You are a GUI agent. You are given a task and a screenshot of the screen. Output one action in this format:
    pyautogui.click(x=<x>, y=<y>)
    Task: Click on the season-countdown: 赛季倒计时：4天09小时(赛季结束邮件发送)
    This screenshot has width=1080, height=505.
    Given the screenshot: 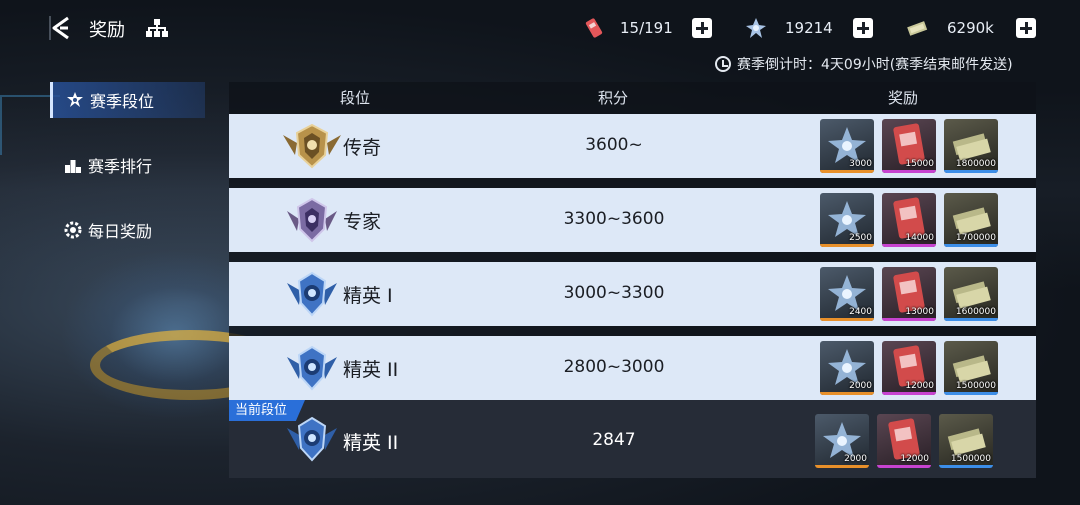 What is the action you would take?
    pyautogui.click(x=864, y=64)
    